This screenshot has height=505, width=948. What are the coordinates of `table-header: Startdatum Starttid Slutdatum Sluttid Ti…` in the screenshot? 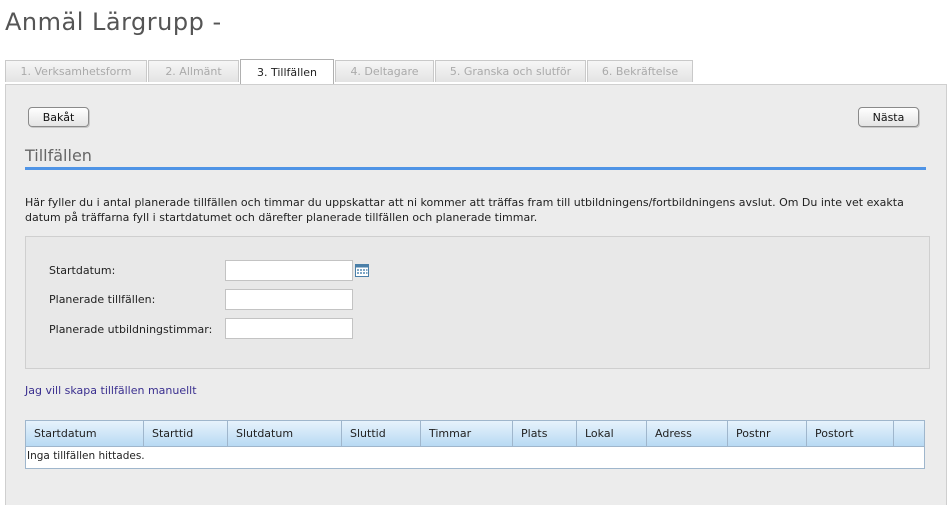 It's located at (475, 434).